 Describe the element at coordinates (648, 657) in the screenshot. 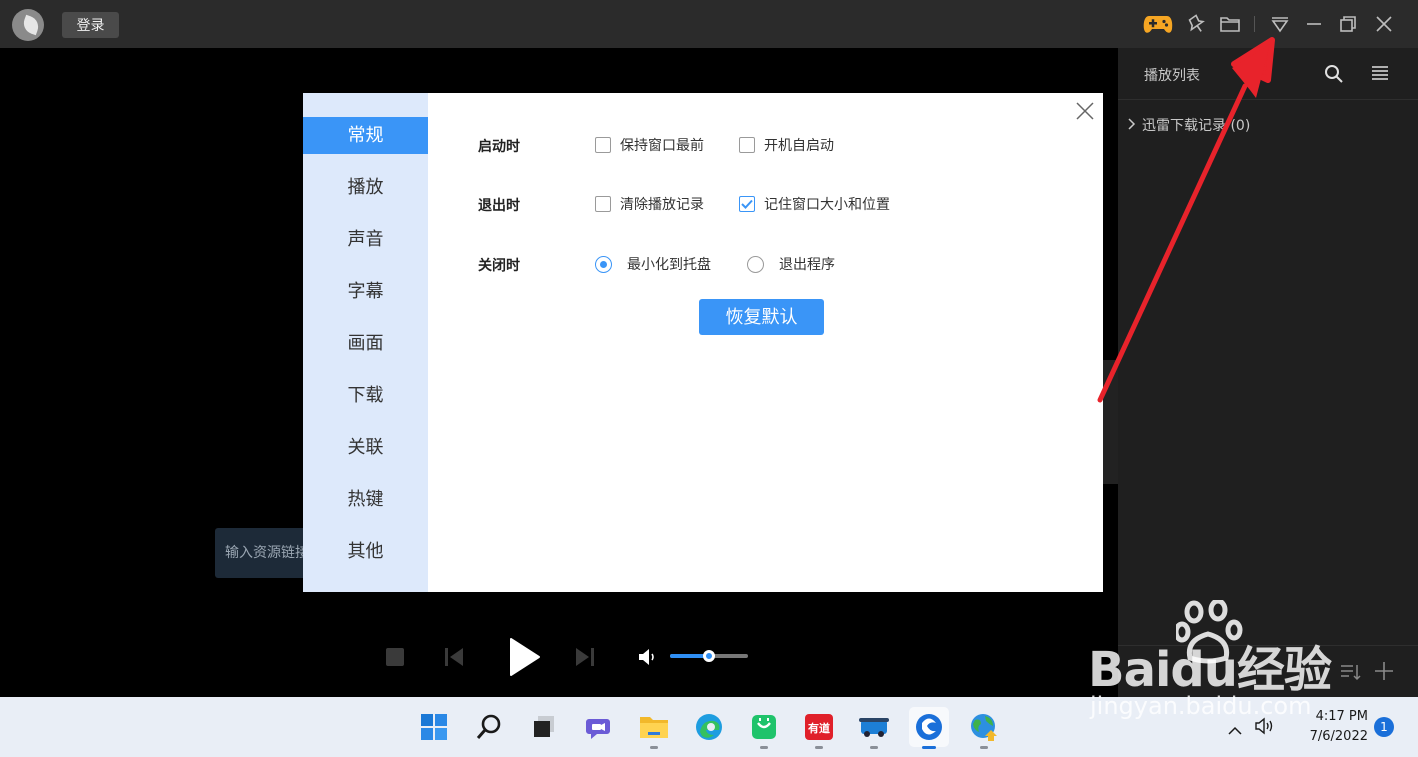

I see `volume-icon` at that location.